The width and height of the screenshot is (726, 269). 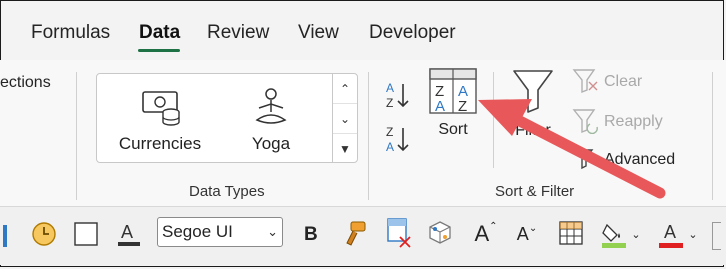 I want to click on table-borders-icon, so click(x=571, y=233).